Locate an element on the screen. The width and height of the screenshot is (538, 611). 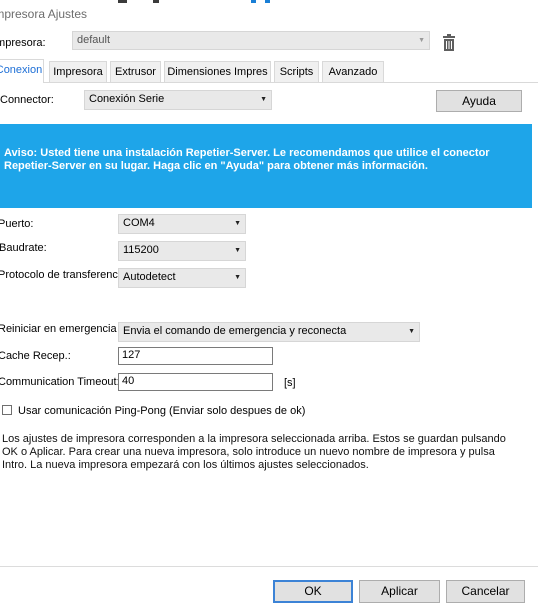
port-select: COM4 ▼ is located at coordinates (182, 224).